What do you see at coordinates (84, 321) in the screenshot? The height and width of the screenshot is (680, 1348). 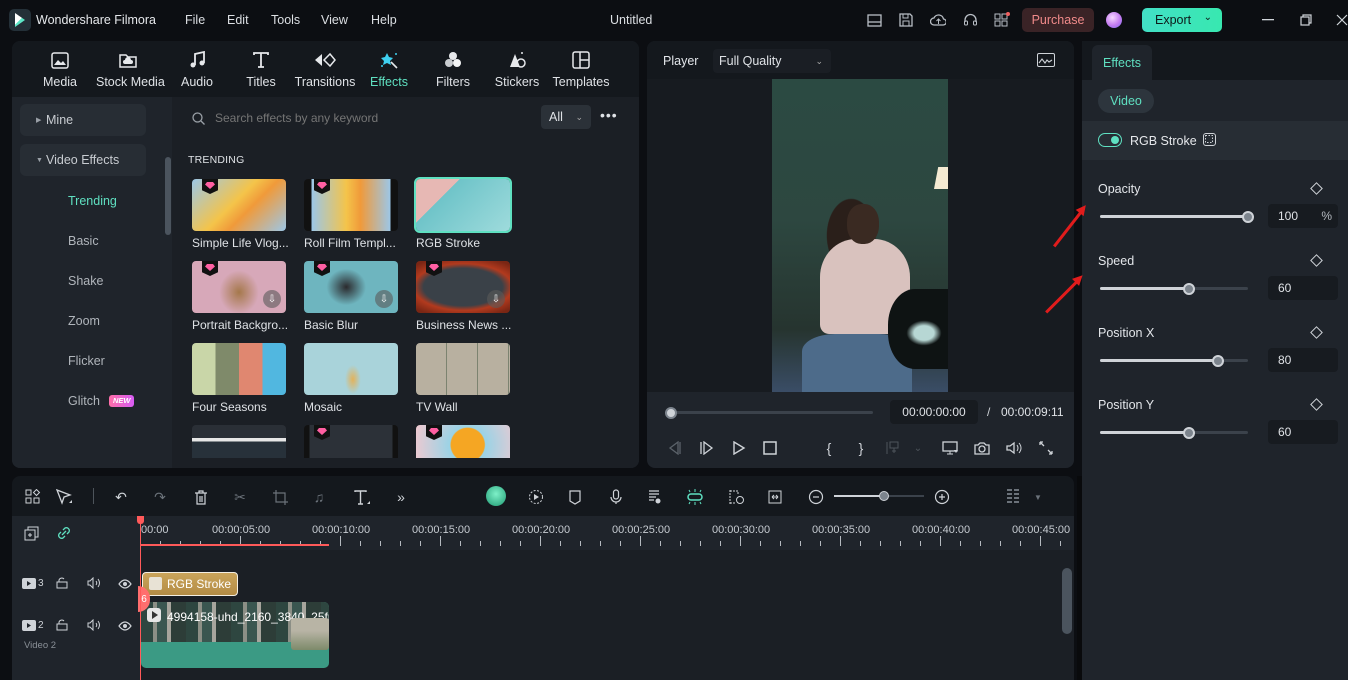 I see `subcategory-zoom: Zoom` at bounding box center [84, 321].